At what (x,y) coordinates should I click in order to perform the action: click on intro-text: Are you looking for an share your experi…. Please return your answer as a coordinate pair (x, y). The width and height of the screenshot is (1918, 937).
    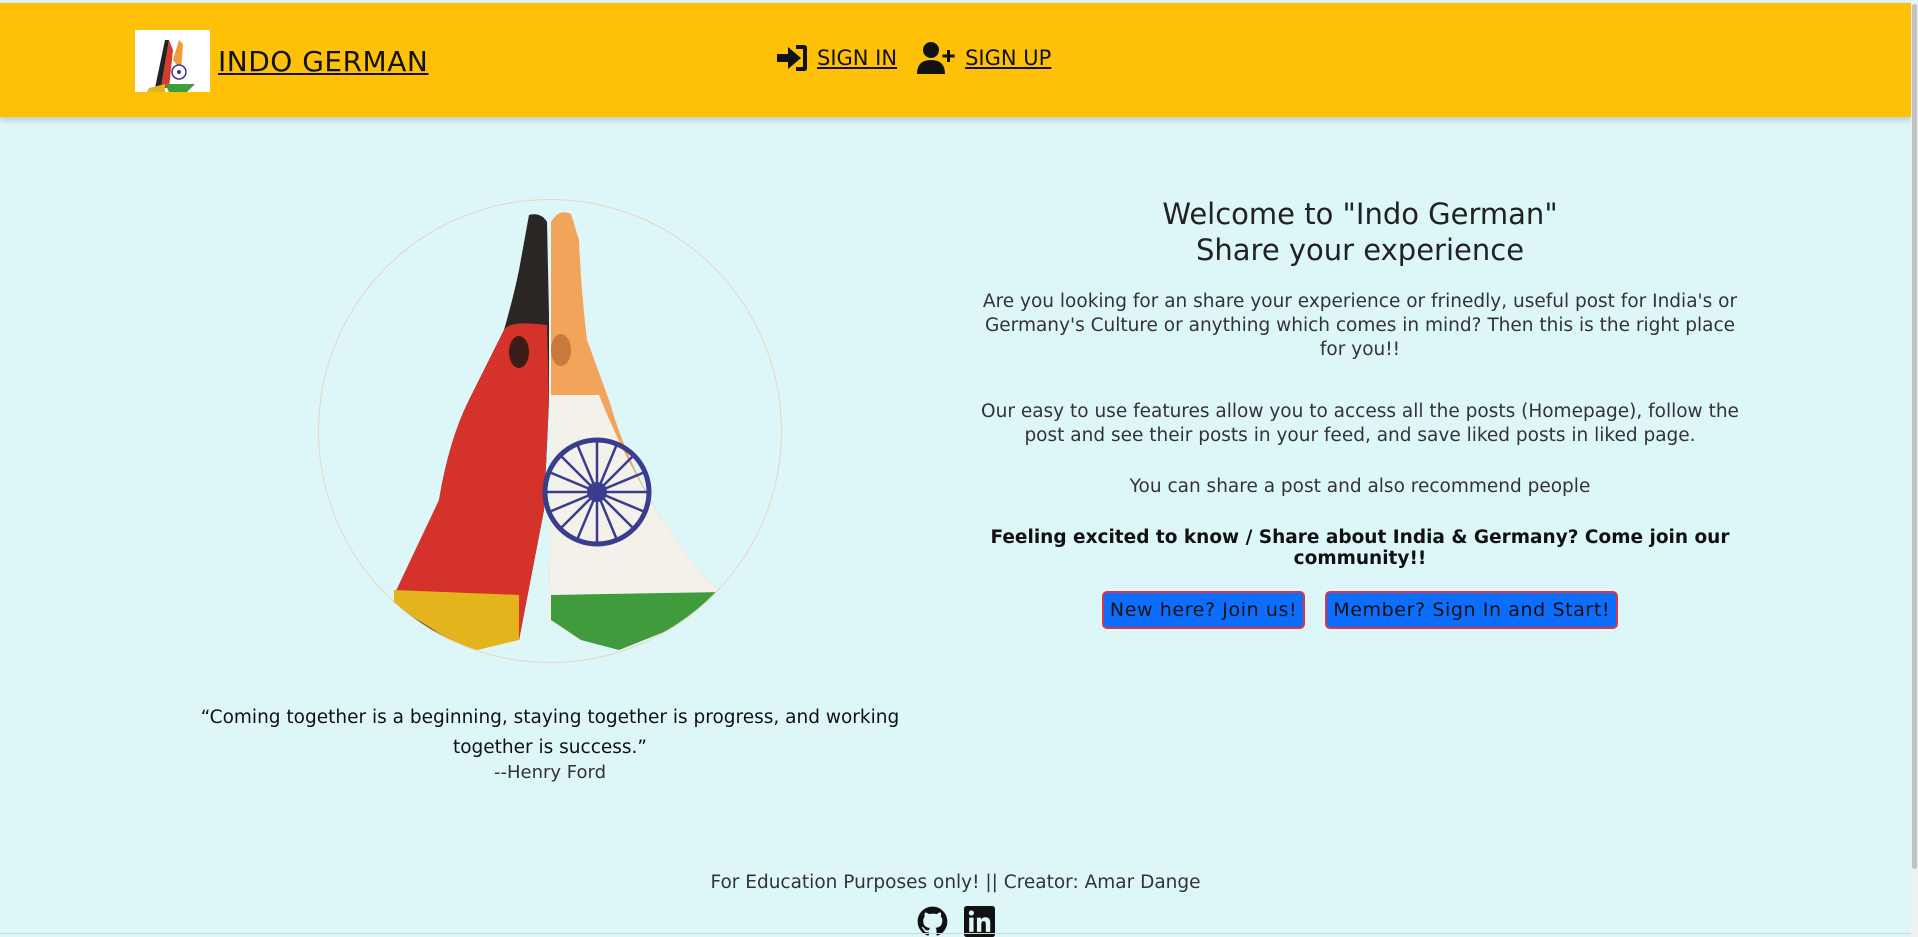
    Looking at the image, I should click on (1360, 325).